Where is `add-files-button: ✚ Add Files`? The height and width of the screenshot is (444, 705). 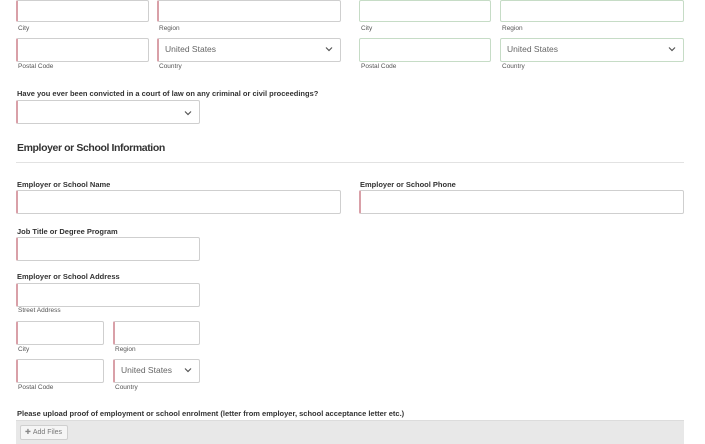 add-files-button: ✚ Add Files is located at coordinates (44, 432).